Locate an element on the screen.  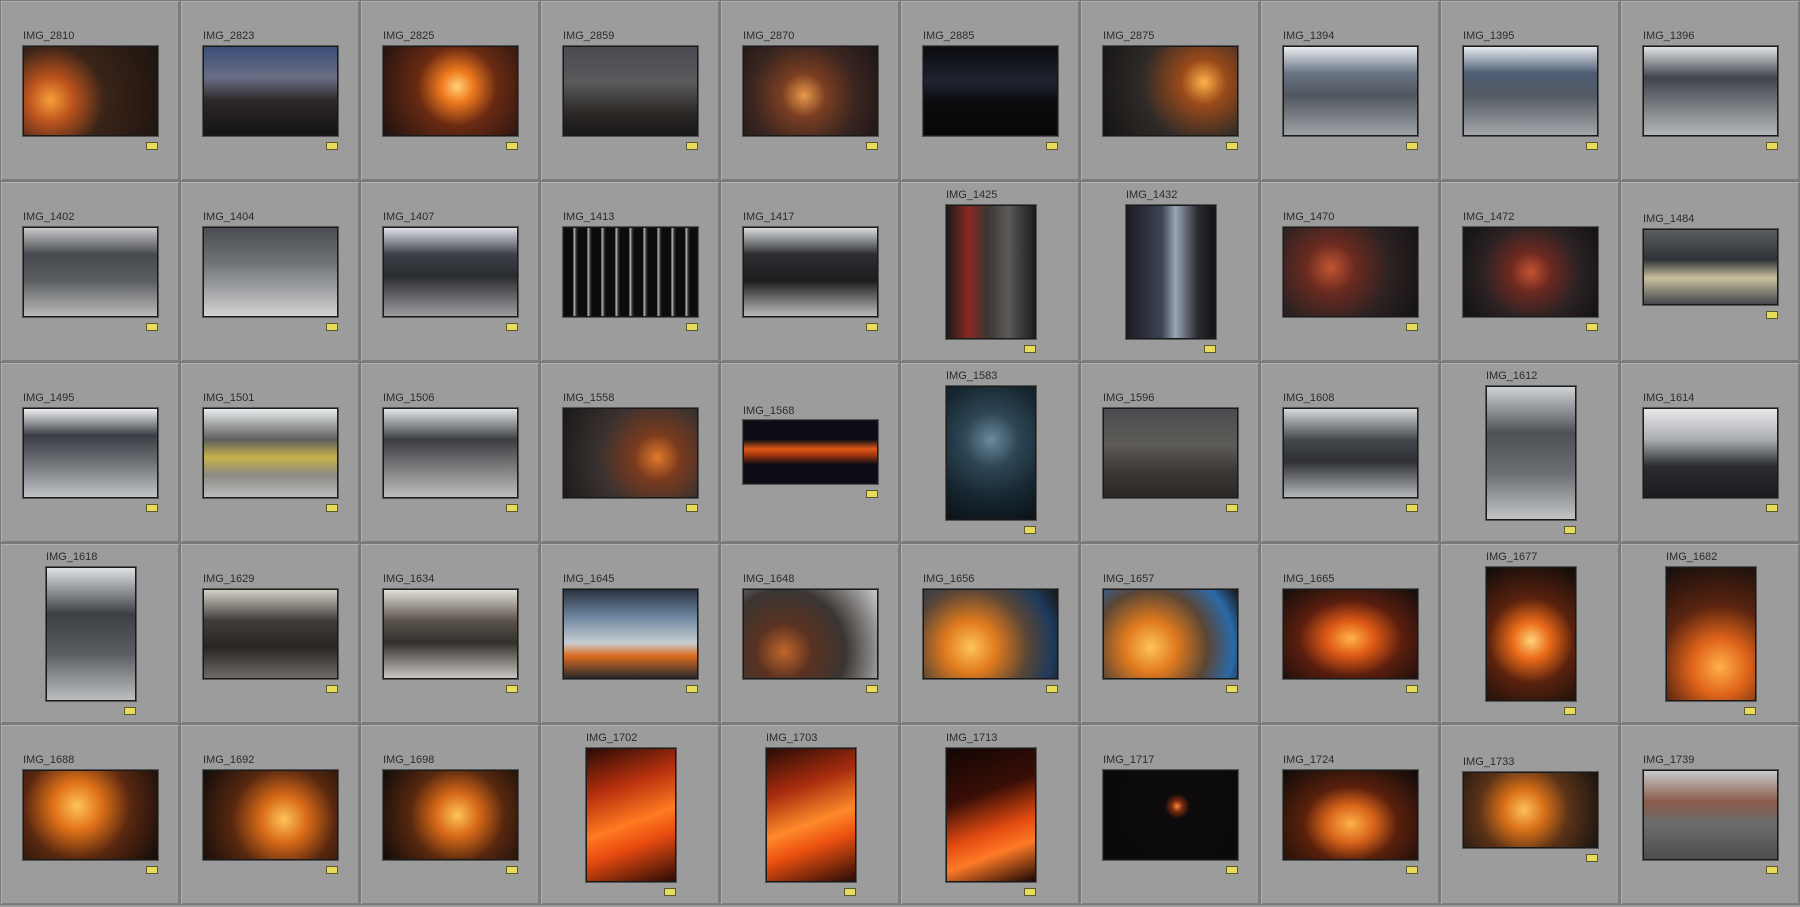
thumbnail-cell: IMG_1692 is located at coordinates (270, 814).